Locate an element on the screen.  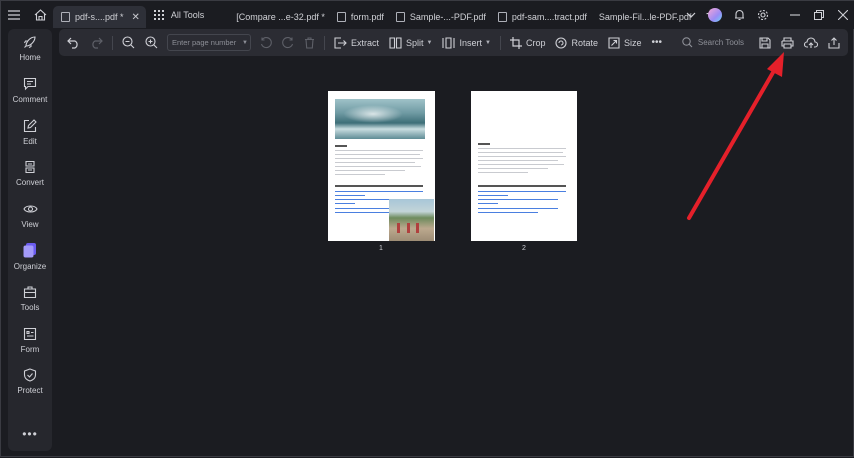
bell-icon is located at coordinates (739, 15).